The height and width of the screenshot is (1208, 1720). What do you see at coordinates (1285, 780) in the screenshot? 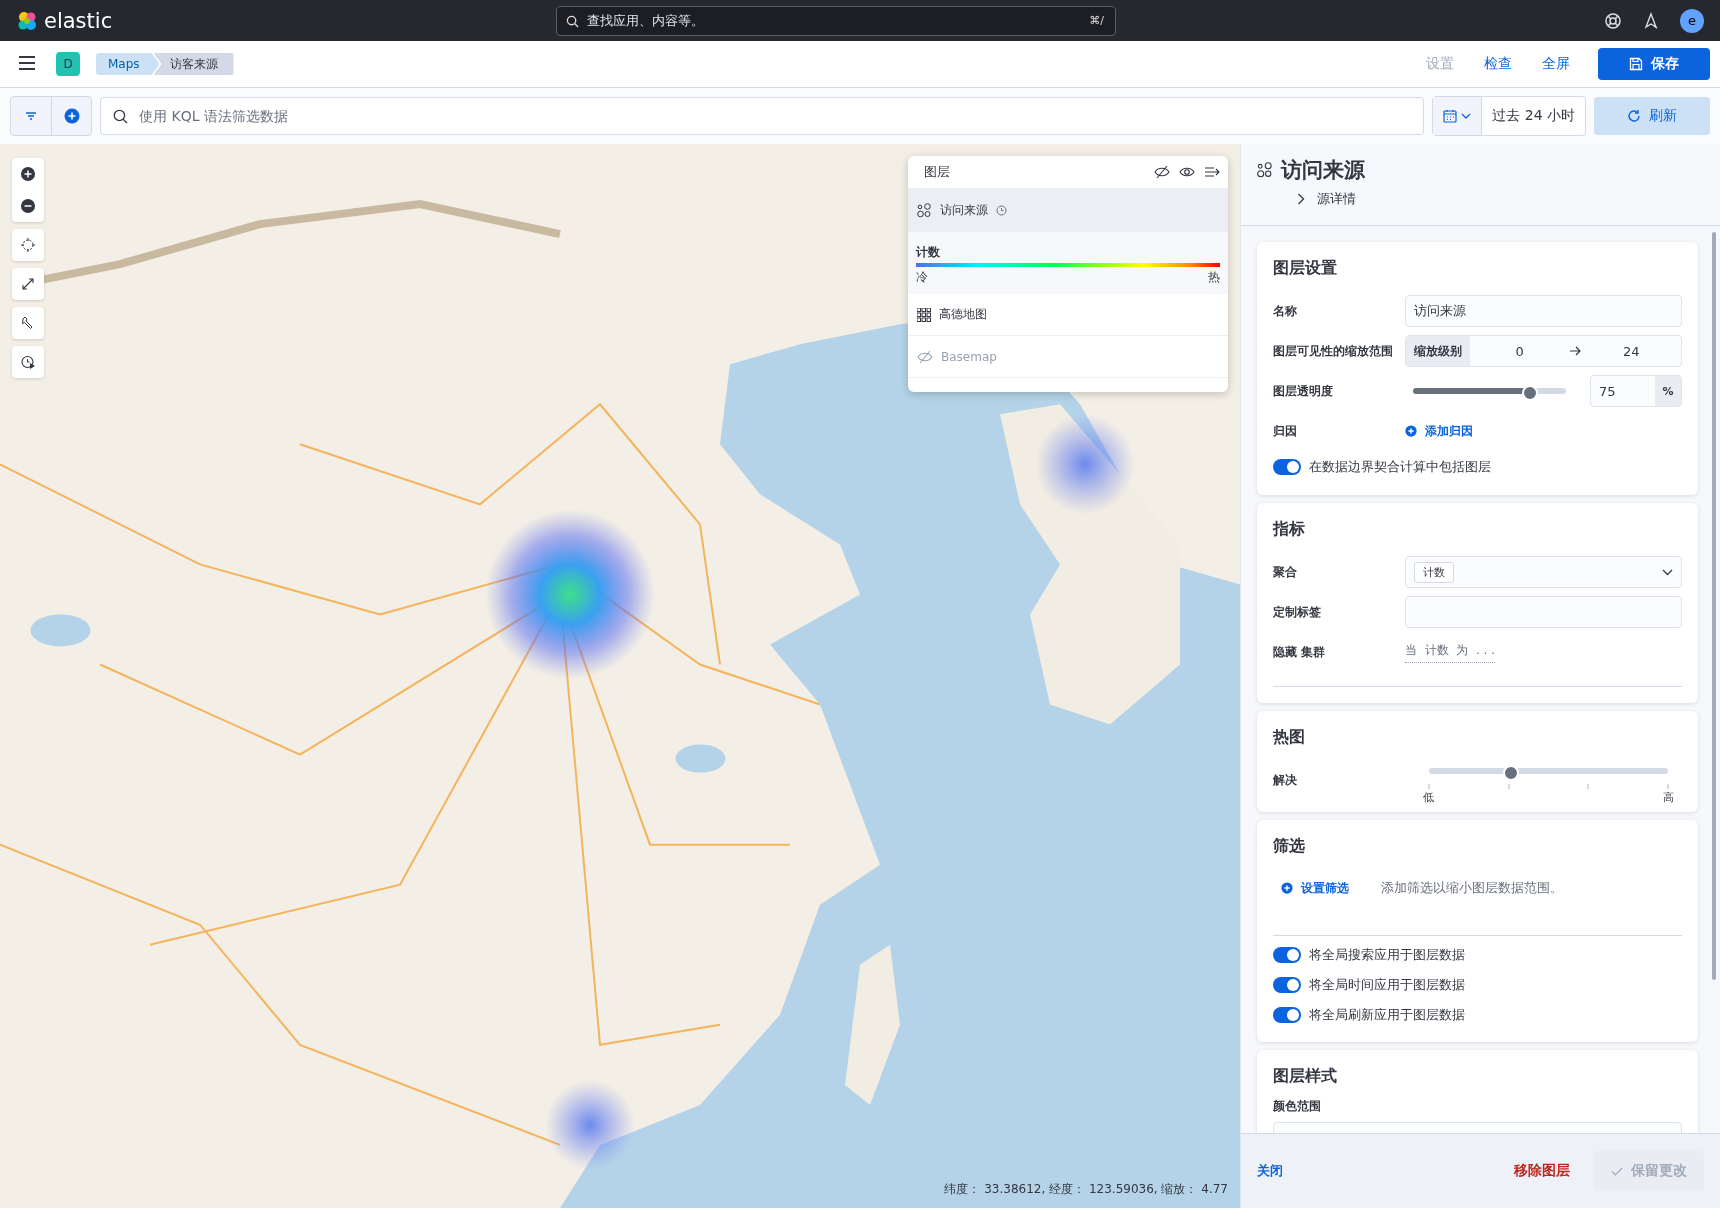
I see `field-label: 解决` at bounding box center [1285, 780].